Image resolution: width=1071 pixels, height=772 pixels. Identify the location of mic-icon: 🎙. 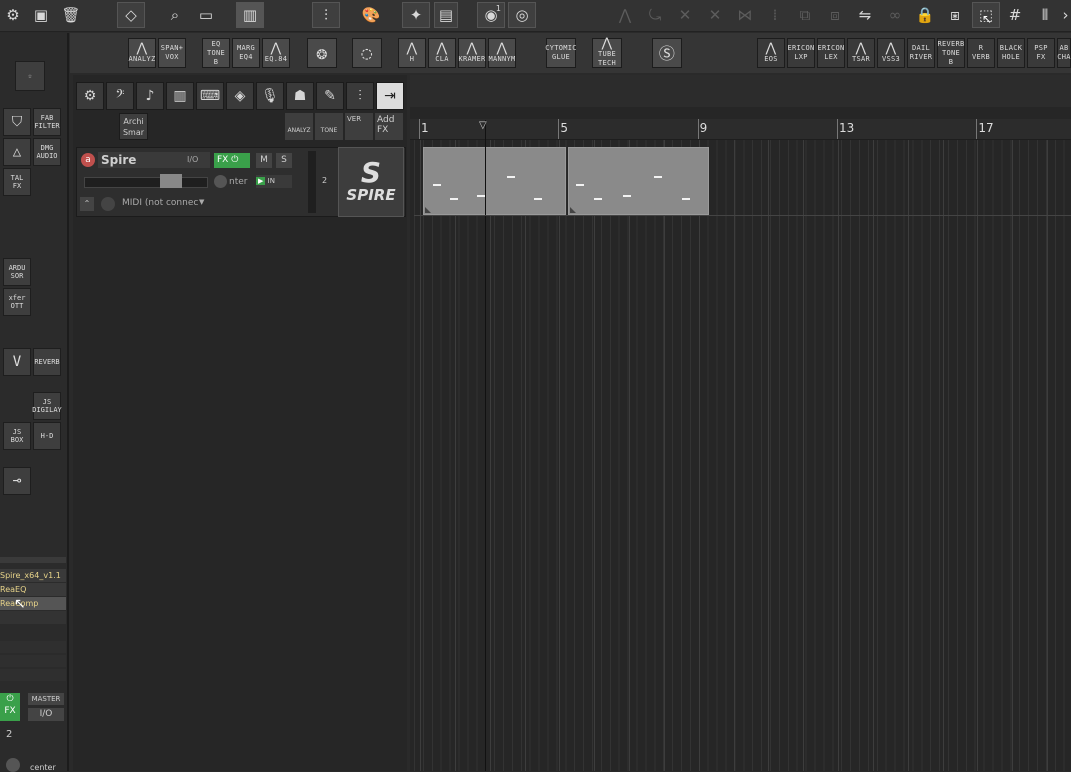
(270, 96).